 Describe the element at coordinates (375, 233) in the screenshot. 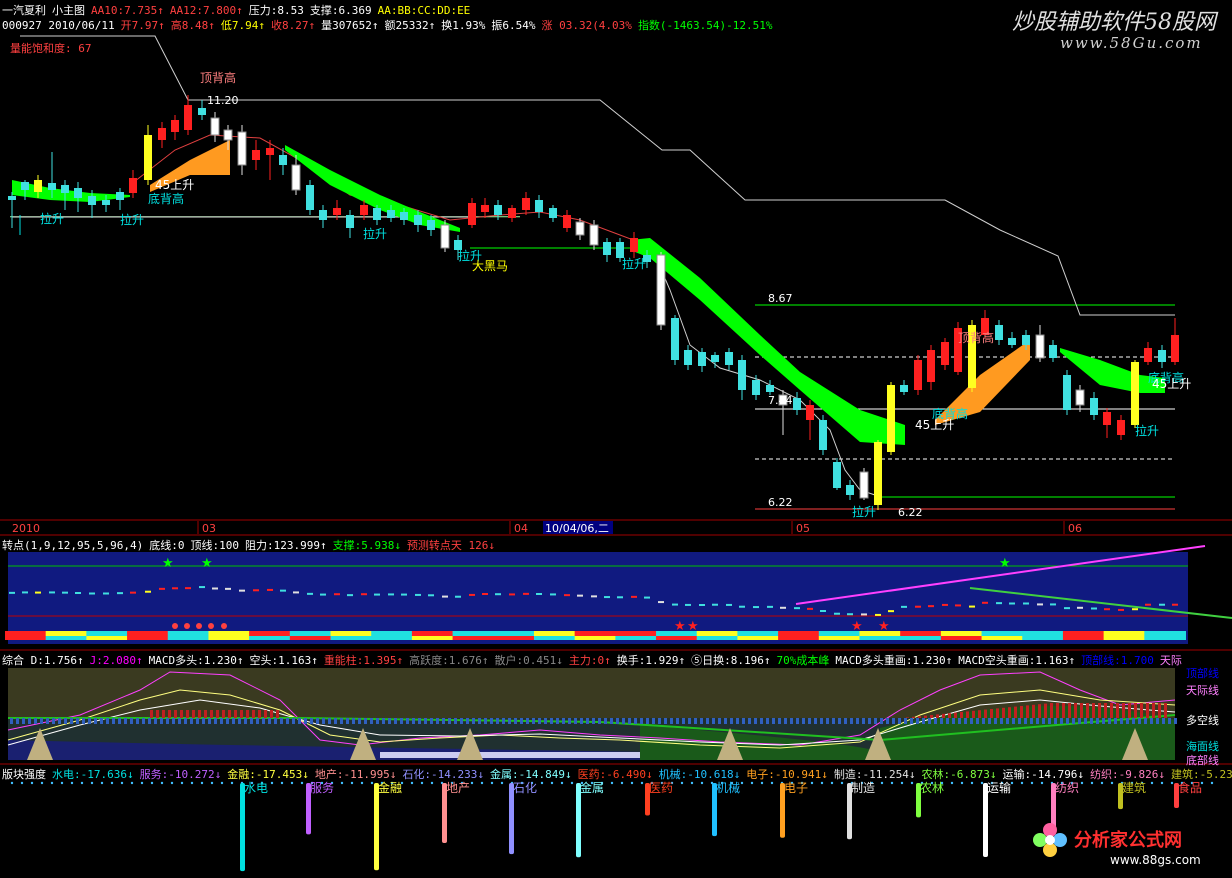

I see `annotation-5: 拉升` at that location.